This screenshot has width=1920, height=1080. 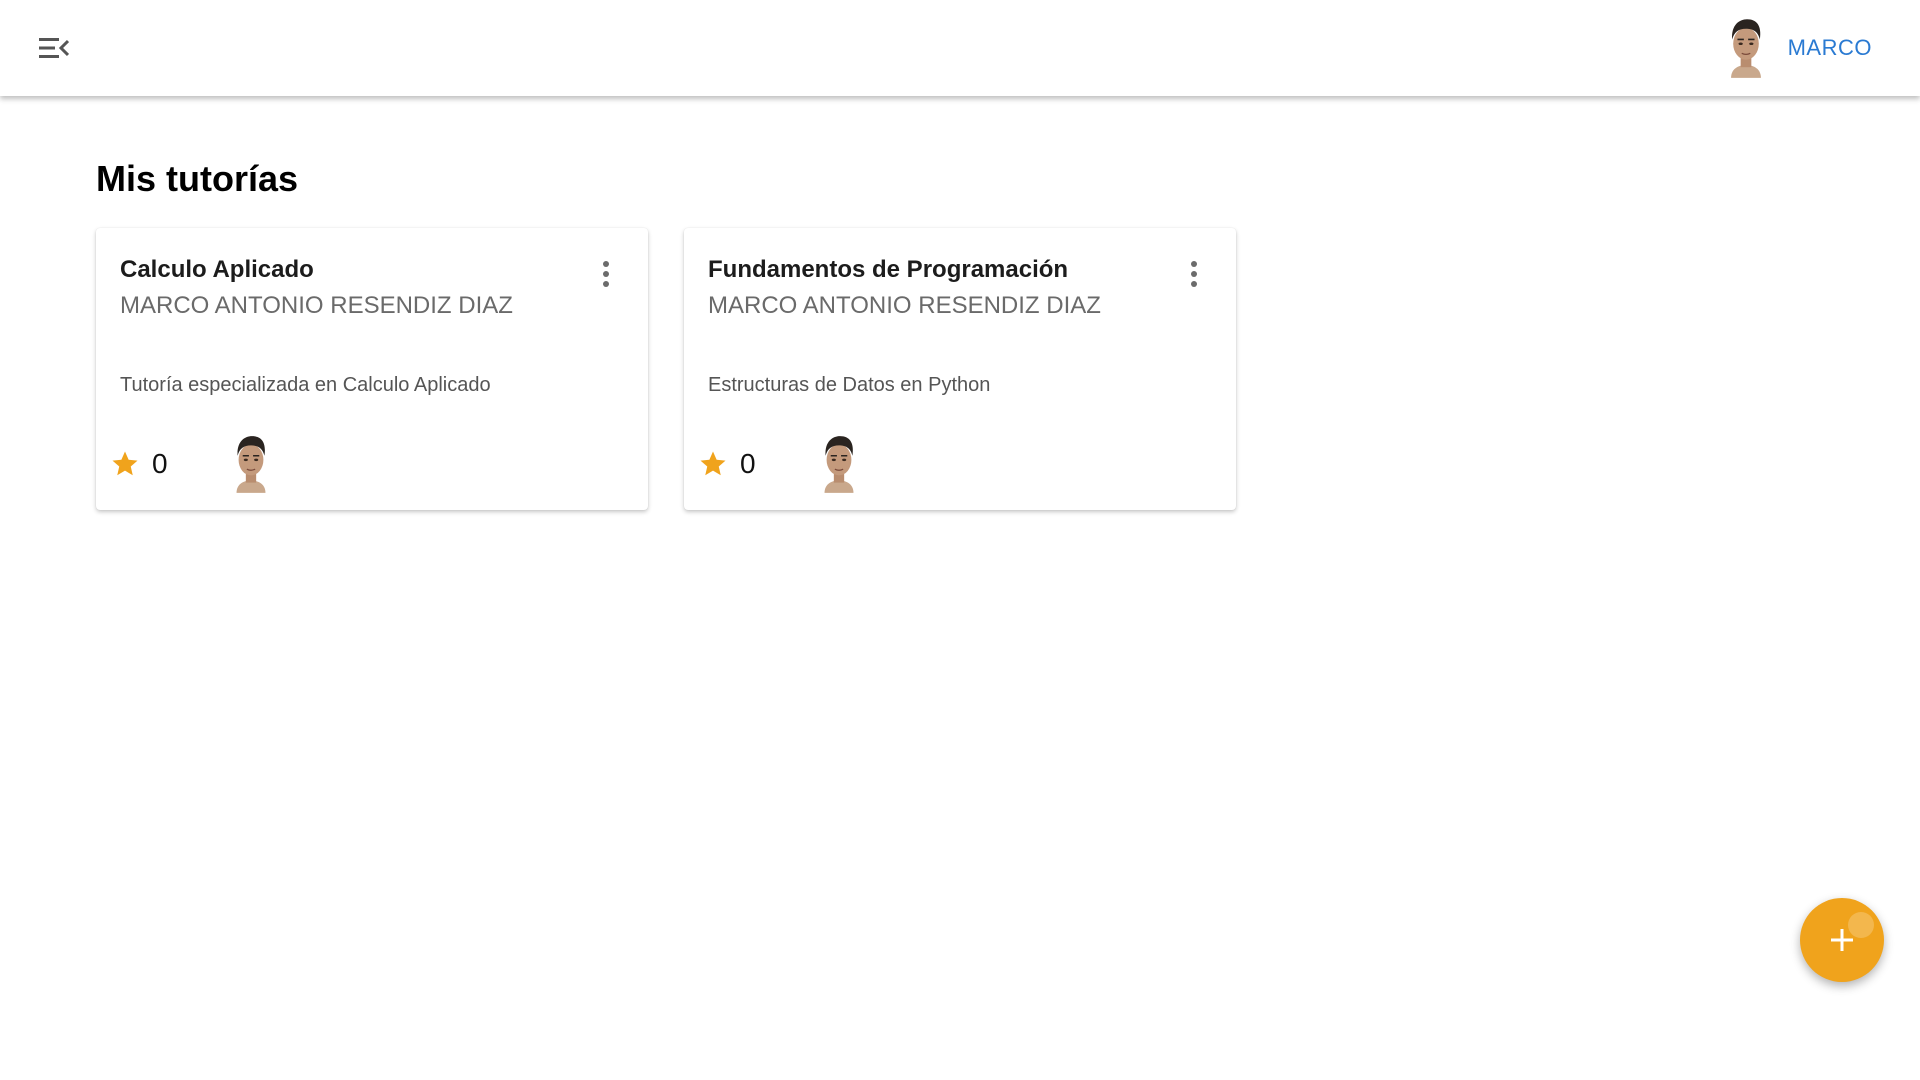 What do you see at coordinates (217, 269) in the screenshot?
I see `card-title: Calculo Aplicado` at bounding box center [217, 269].